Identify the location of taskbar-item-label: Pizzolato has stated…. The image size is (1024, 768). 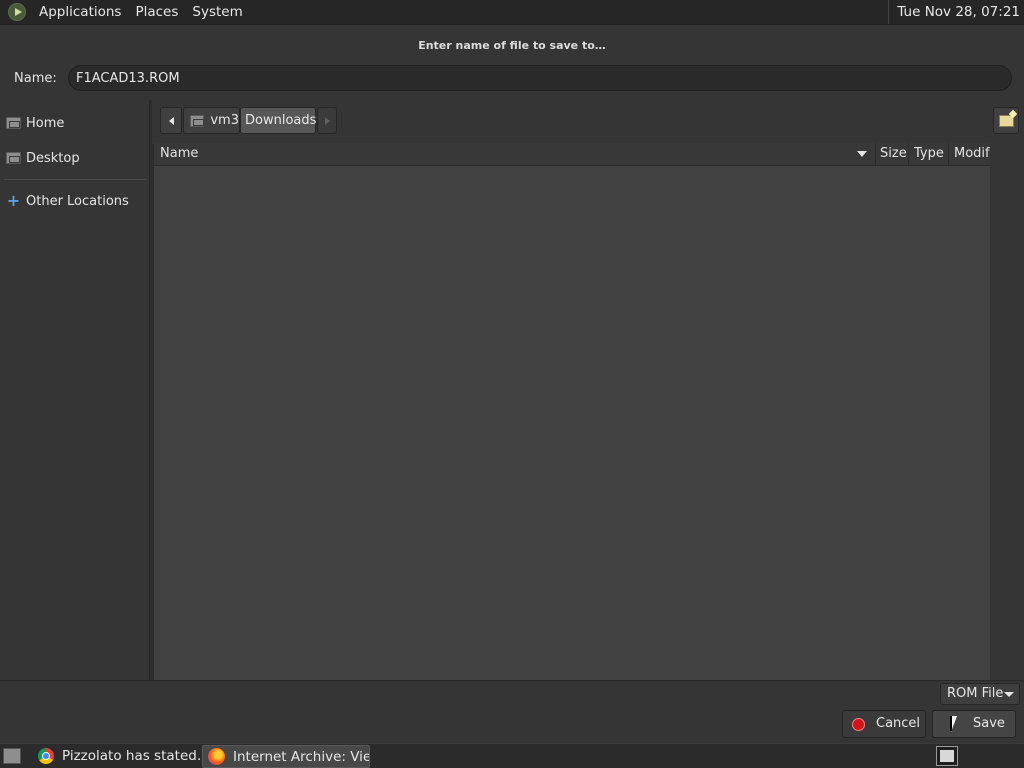
(131, 756).